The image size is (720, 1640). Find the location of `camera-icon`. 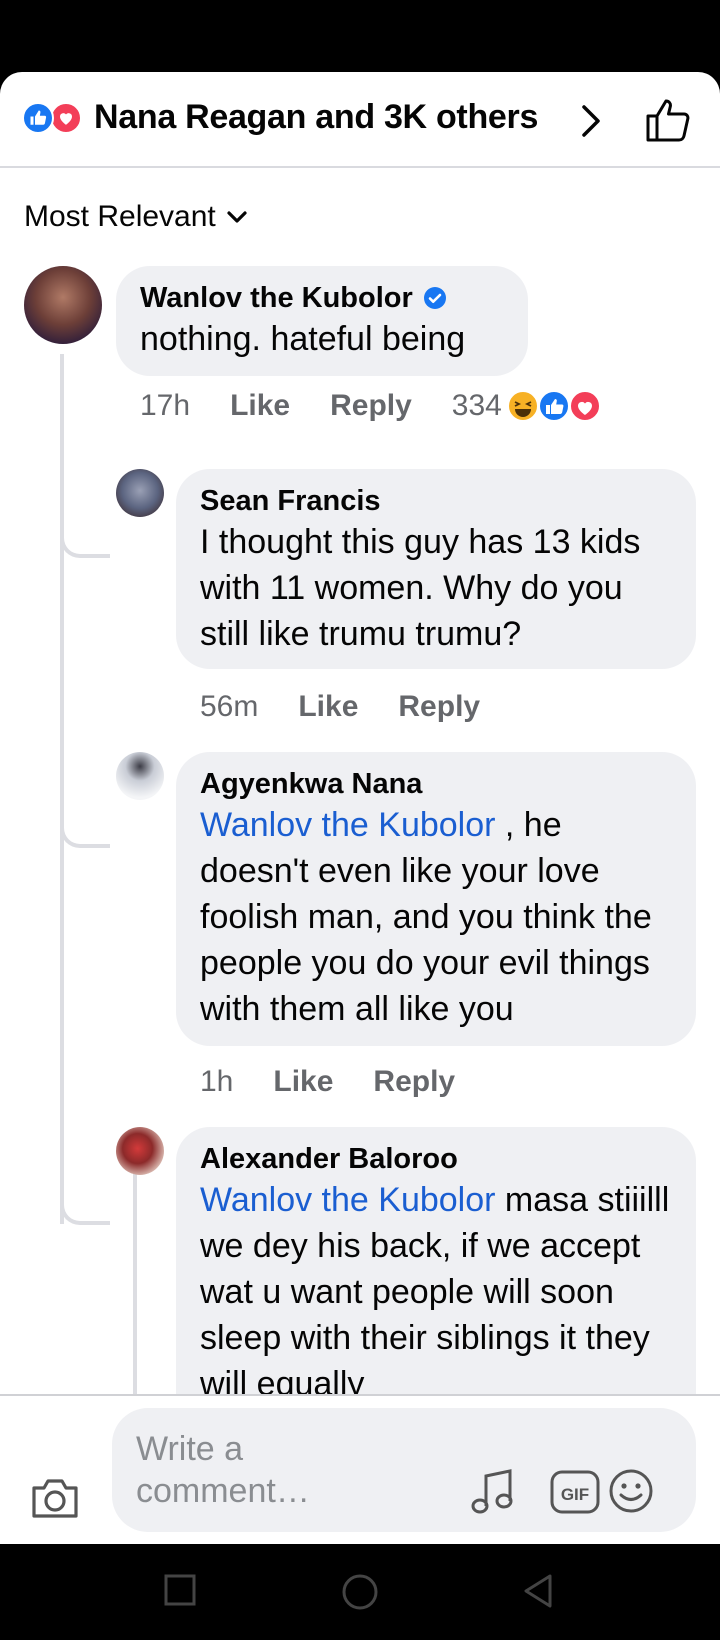

camera-icon is located at coordinates (55, 1498).